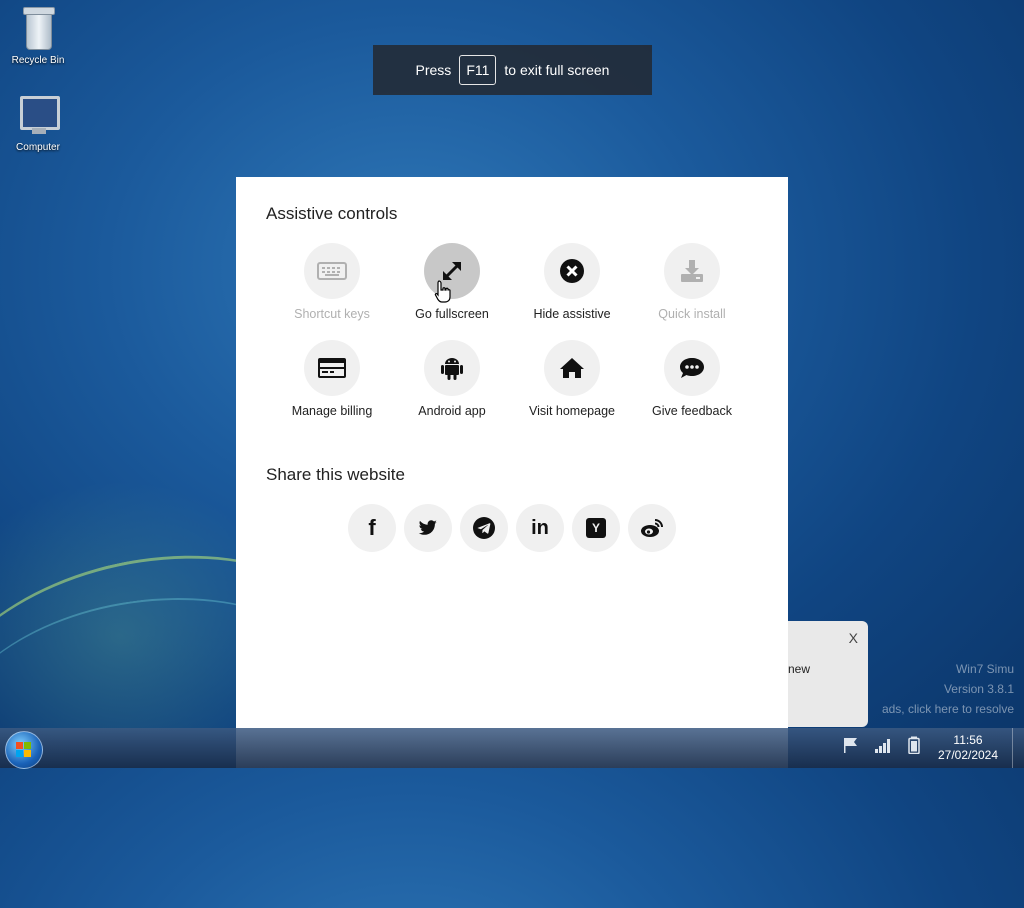 The image size is (1024, 908). I want to click on desktop-icon-recycle-bin: Recycle Bin, so click(38, 36).